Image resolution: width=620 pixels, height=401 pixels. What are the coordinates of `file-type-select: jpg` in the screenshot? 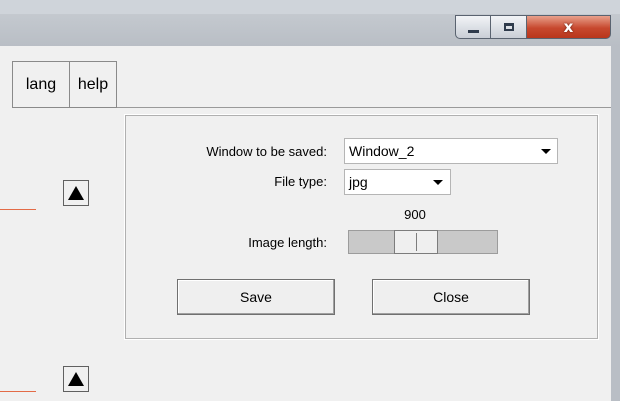 It's located at (397, 182).